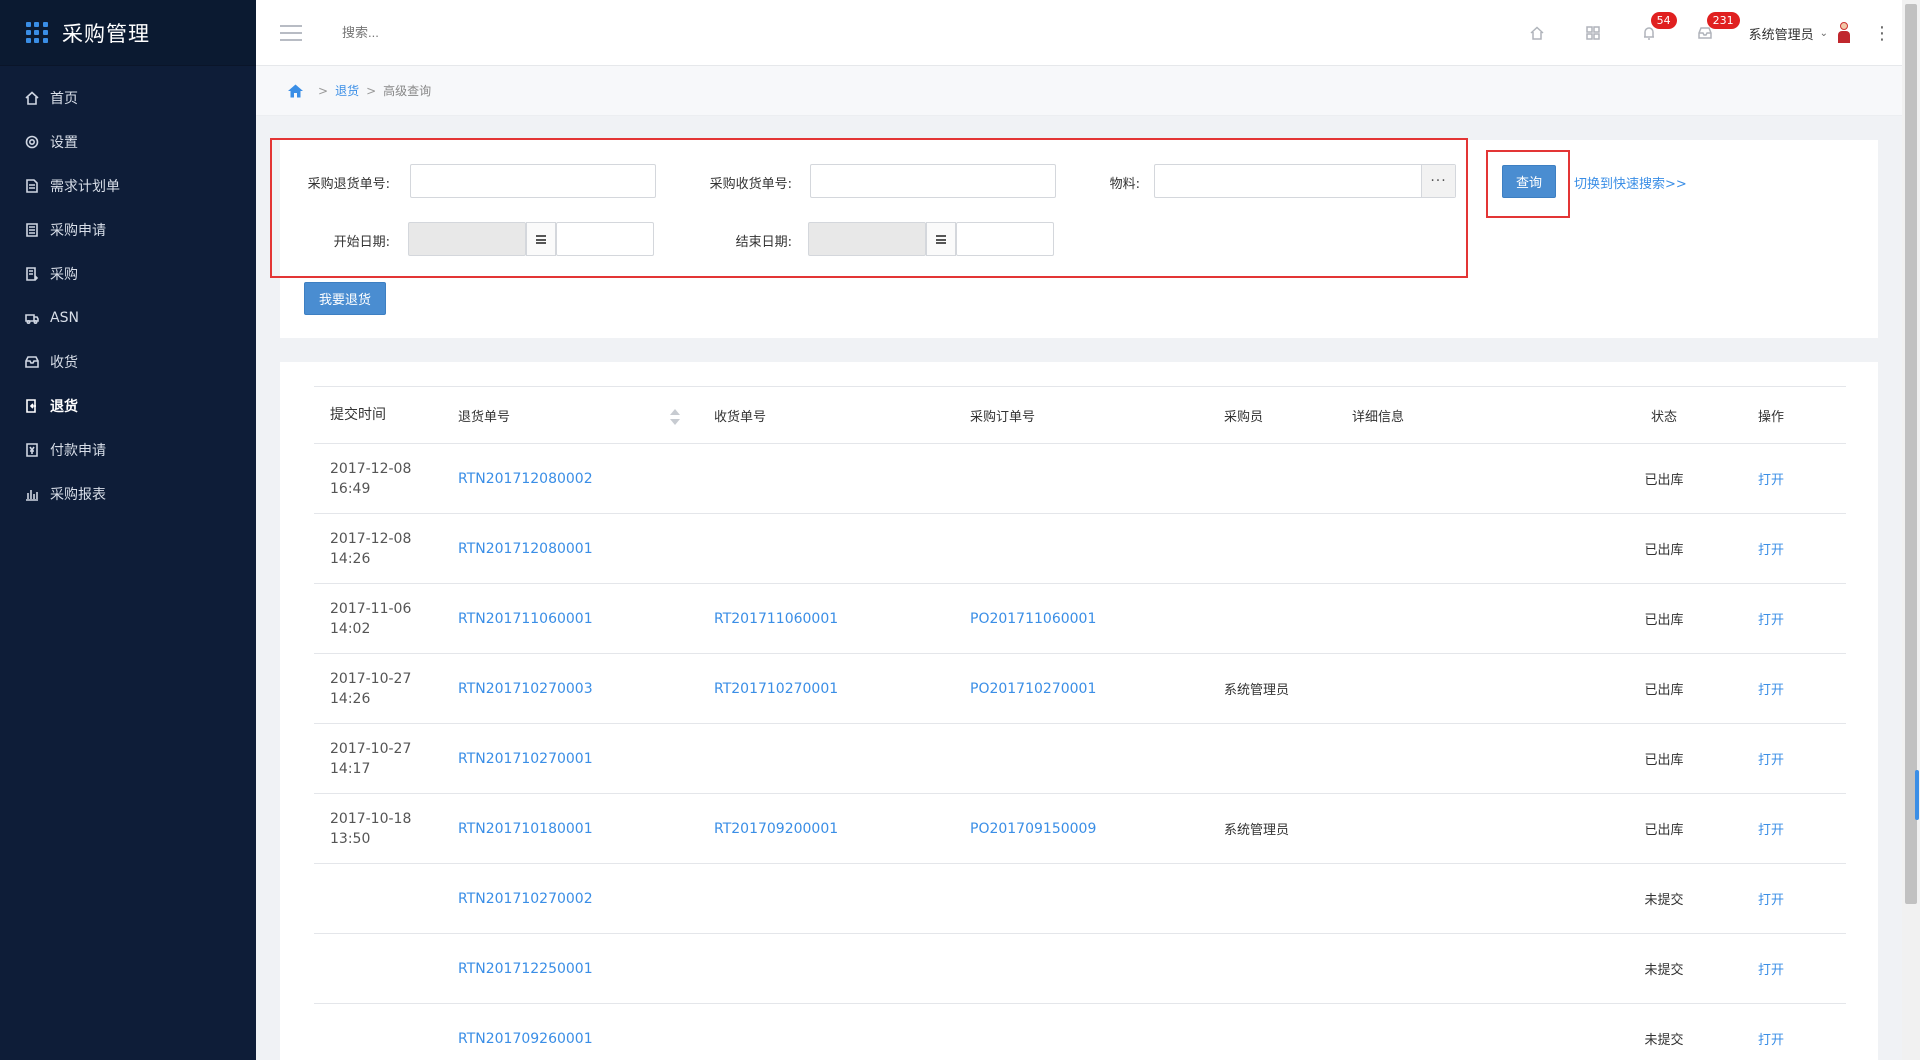 The width and height of the screenshot is (1920, 1060). I want to click on app-grid-icon, so click(37, 32).